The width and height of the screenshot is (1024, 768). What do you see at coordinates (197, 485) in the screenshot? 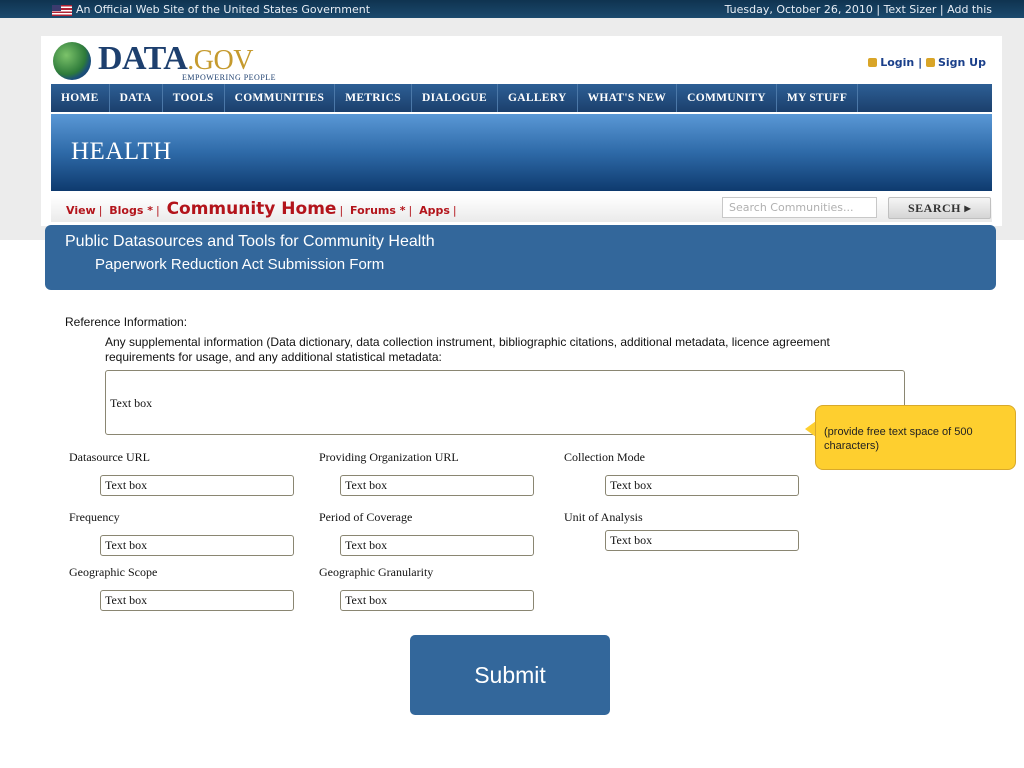
I see `datasource-url-input: Text box` at bounding box center [197, 485].